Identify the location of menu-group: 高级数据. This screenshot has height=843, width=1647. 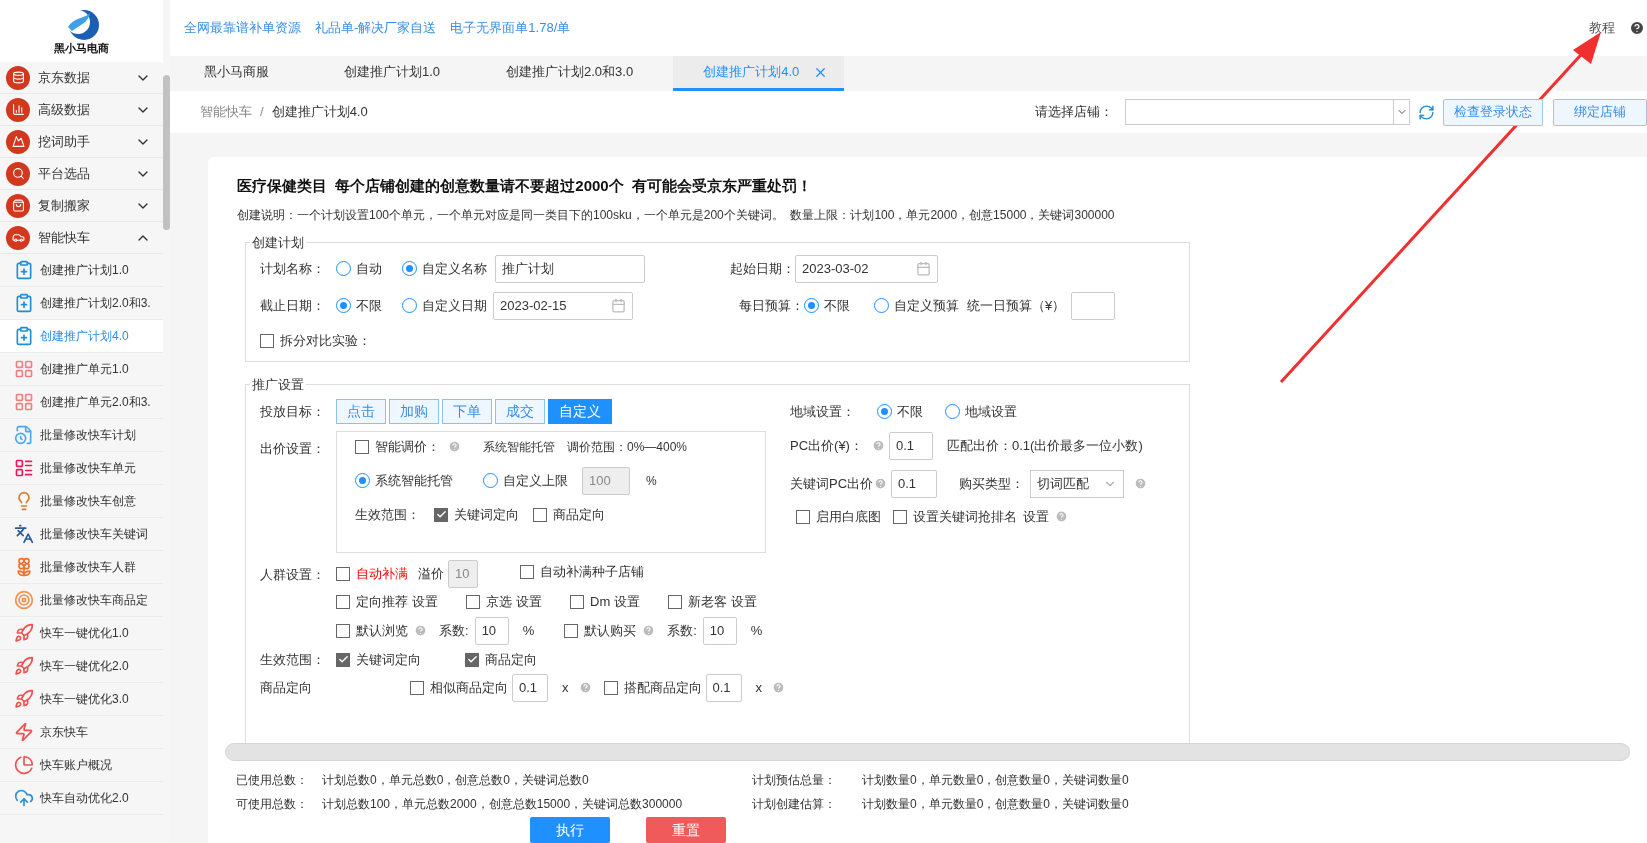
(81, 110).